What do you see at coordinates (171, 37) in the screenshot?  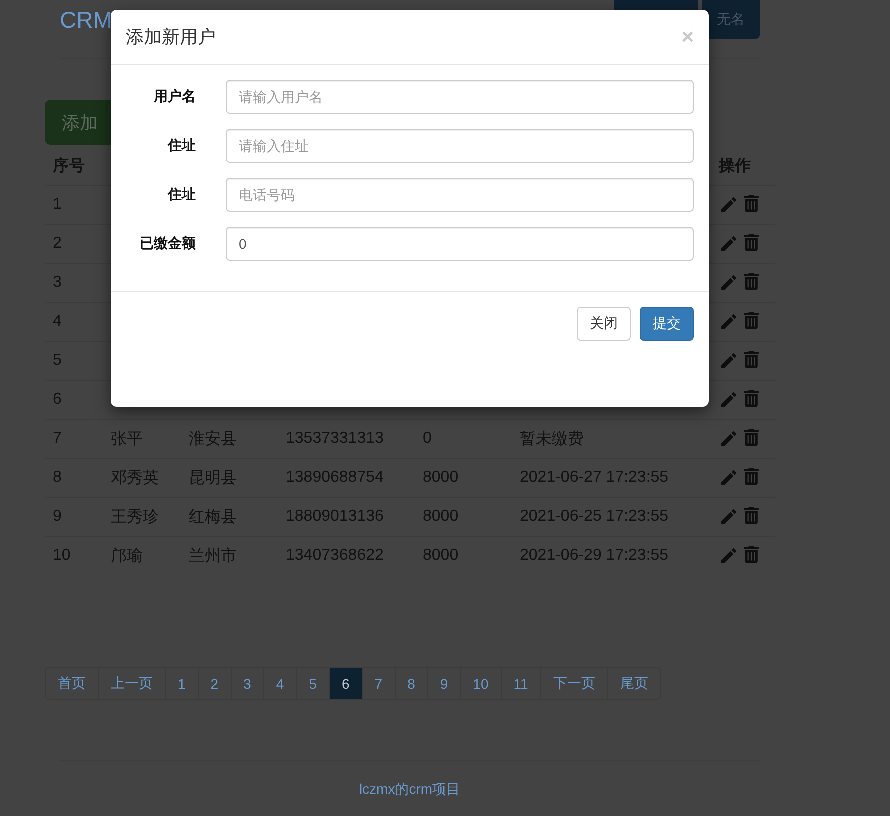 I see `modal-title: 添加新用户` at bounding box center [171, 37].